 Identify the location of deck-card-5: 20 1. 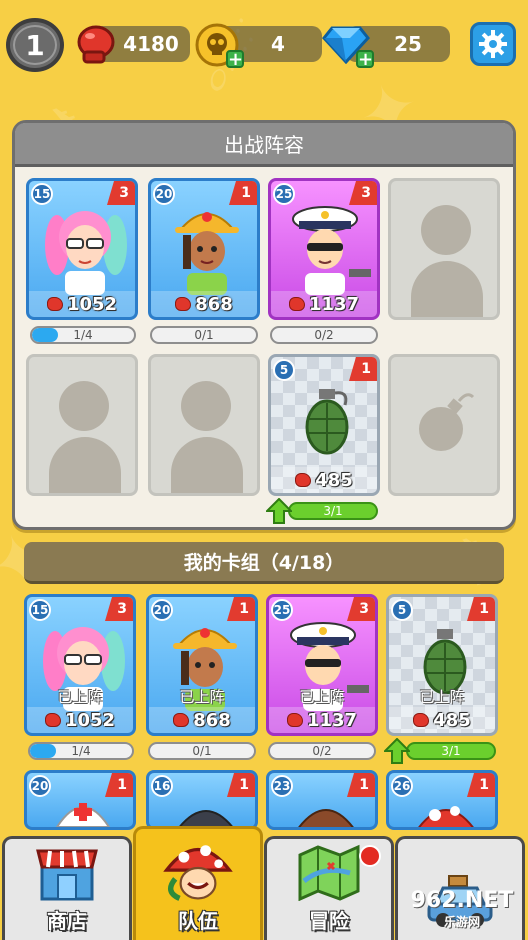
(80, 800).